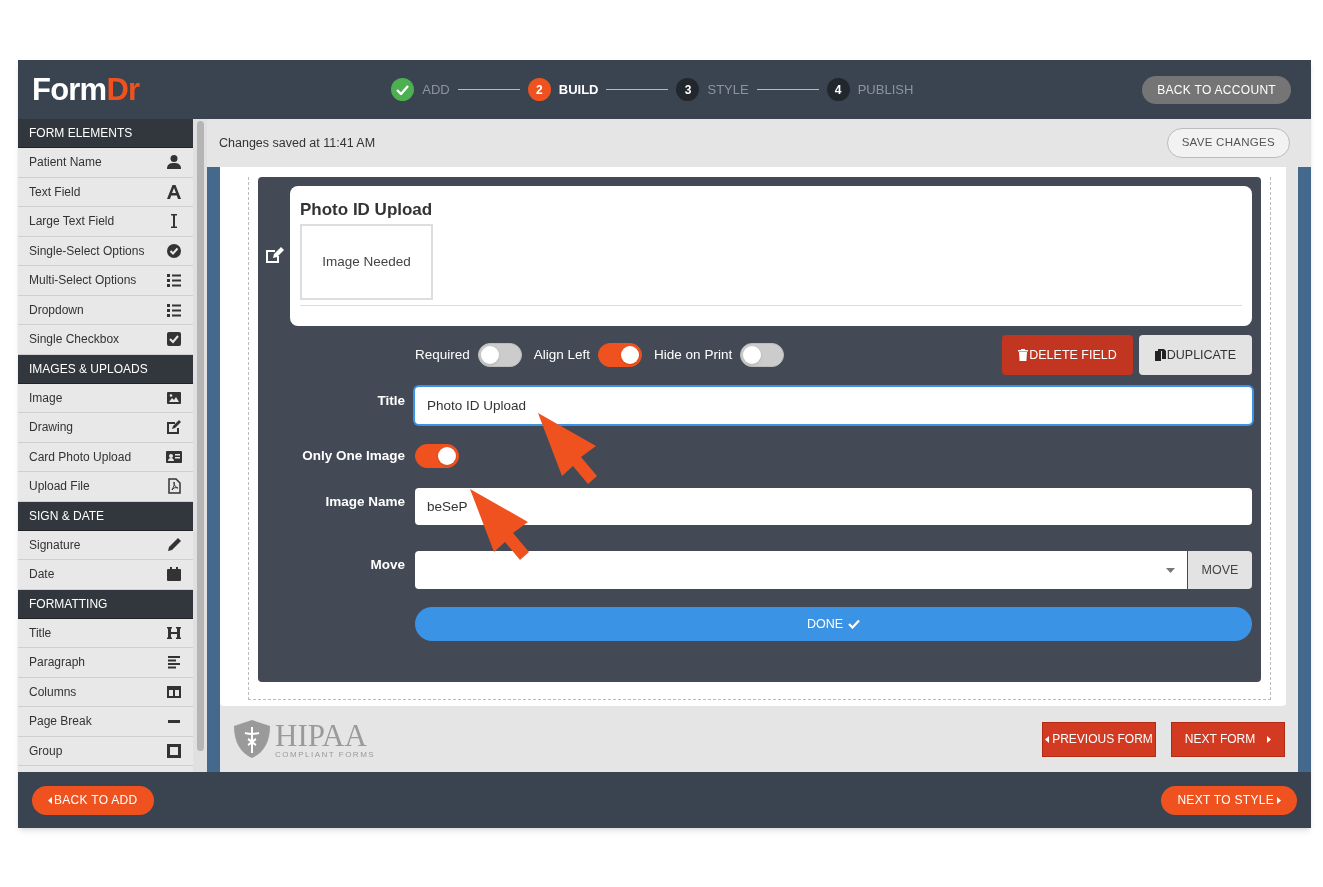  Describe the element at coordinates (562, 354) in the screenshot. I see `toggle-label: Align Left` at that location.